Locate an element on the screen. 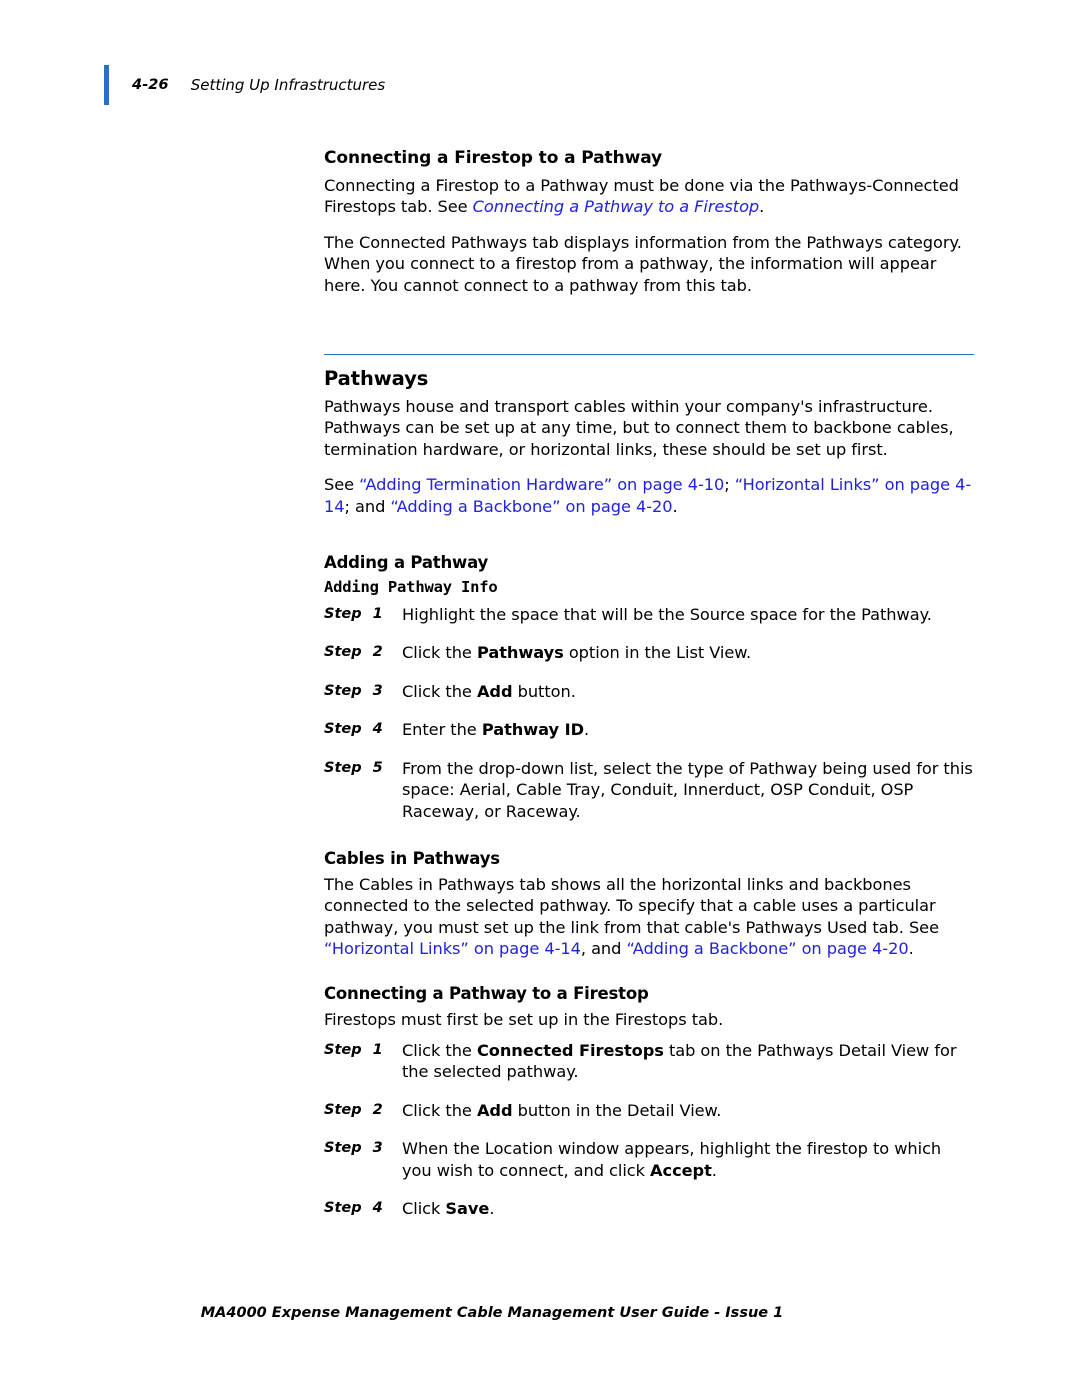 The image size is (1080, 1397). heading-pathways: Pathways is located at coordinates (376, 379).